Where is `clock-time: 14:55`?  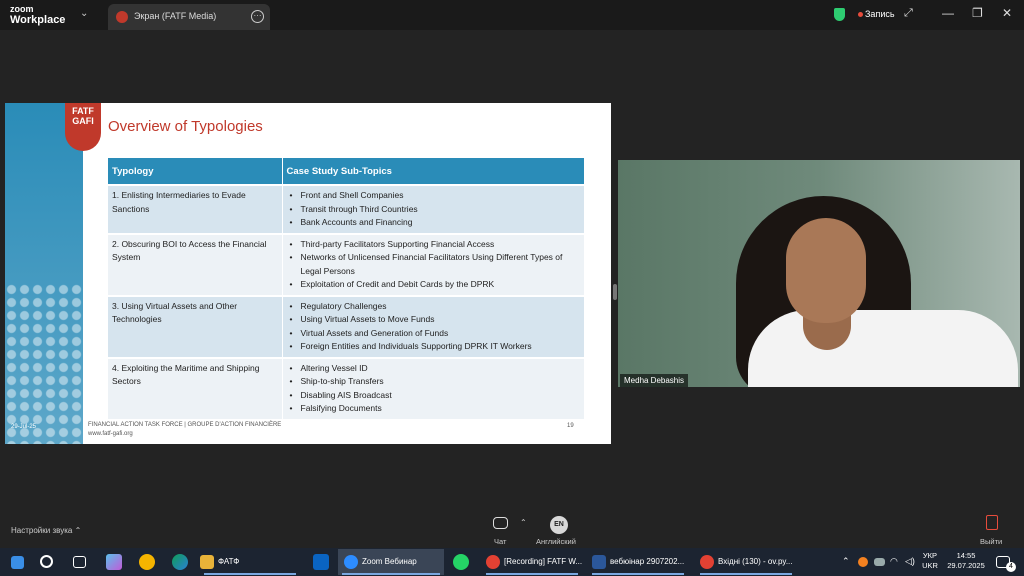 clock-time: 14:55 is located at coordinates (966, 555).